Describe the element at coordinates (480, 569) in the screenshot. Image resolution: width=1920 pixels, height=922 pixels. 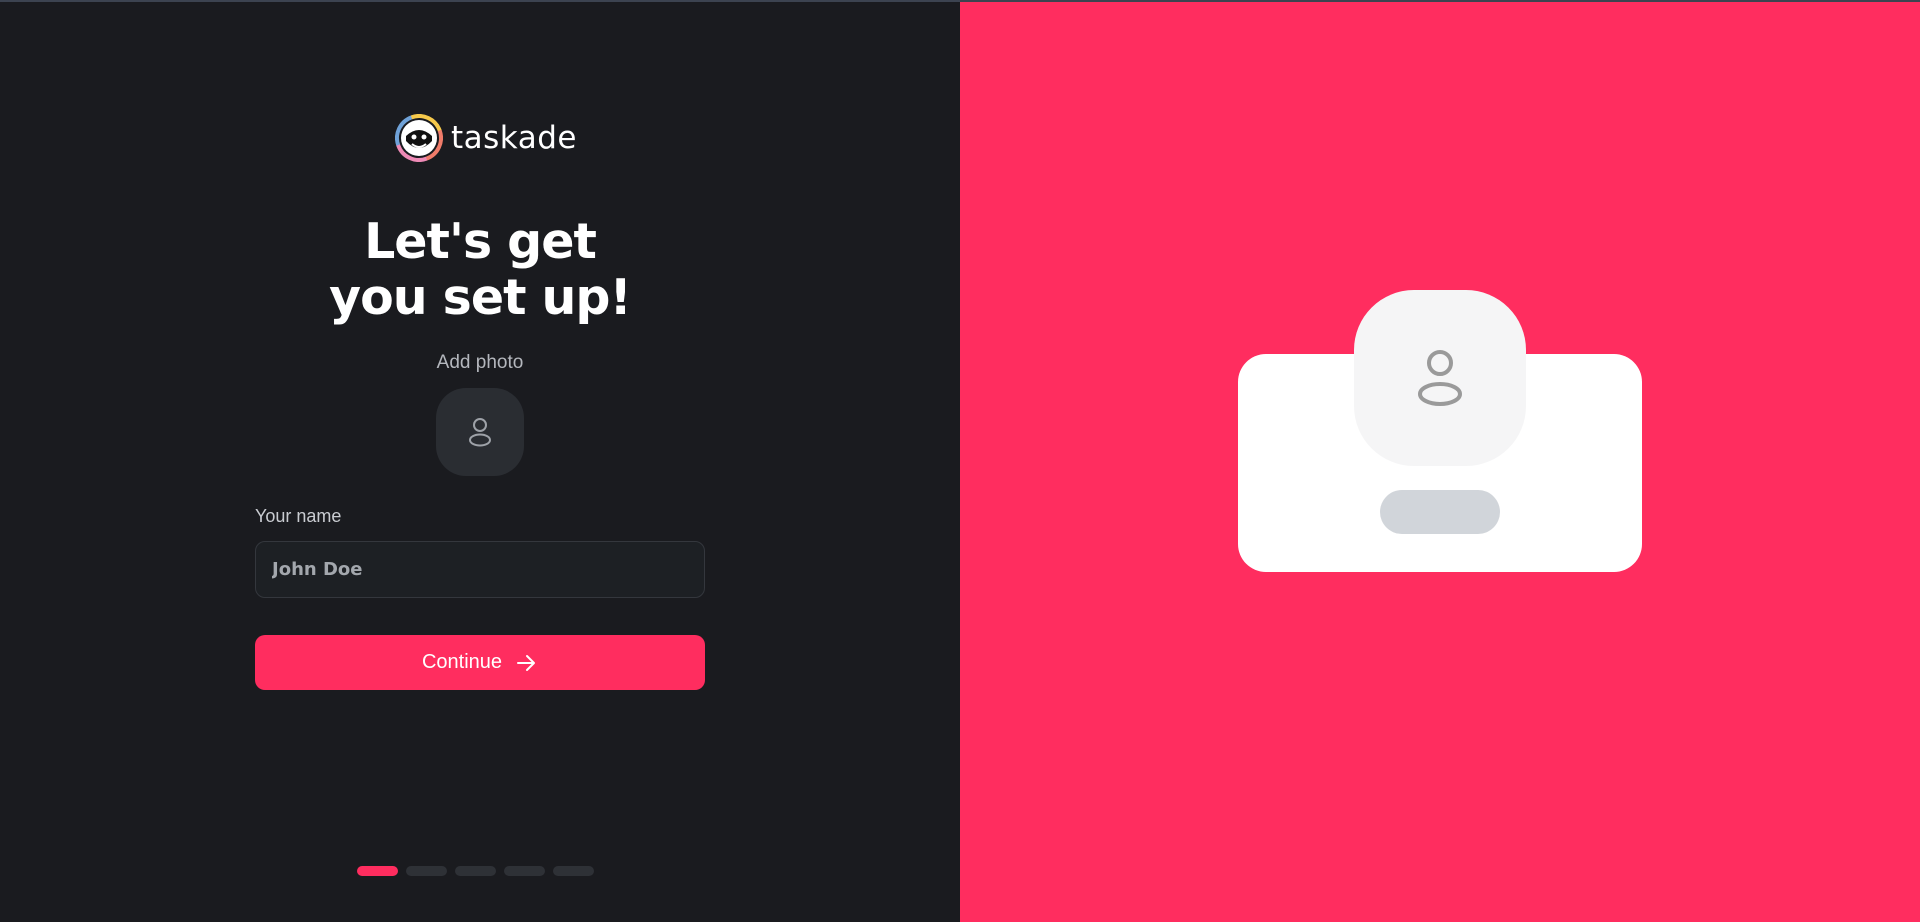
I see `name-input` at that location.